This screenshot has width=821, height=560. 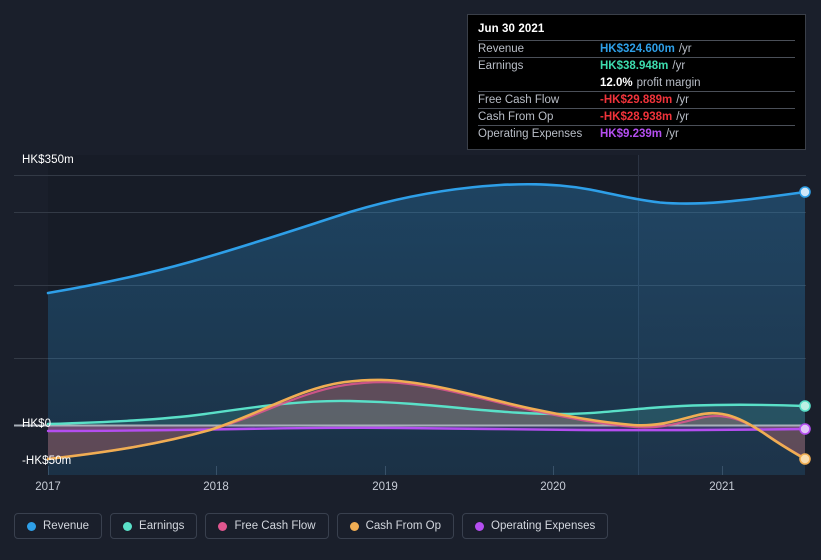 I want to click on legend-label-operating-expenses: Operating Expenses, so click(x=543, y=526).